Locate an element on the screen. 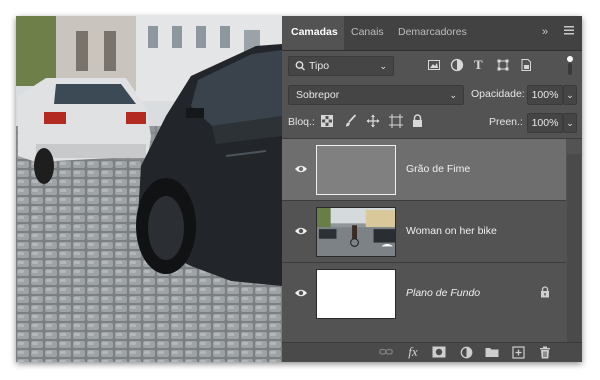 The width and height of the screenshot is (600, 380). fill-input: 100% is located at coordinates (545, 123).